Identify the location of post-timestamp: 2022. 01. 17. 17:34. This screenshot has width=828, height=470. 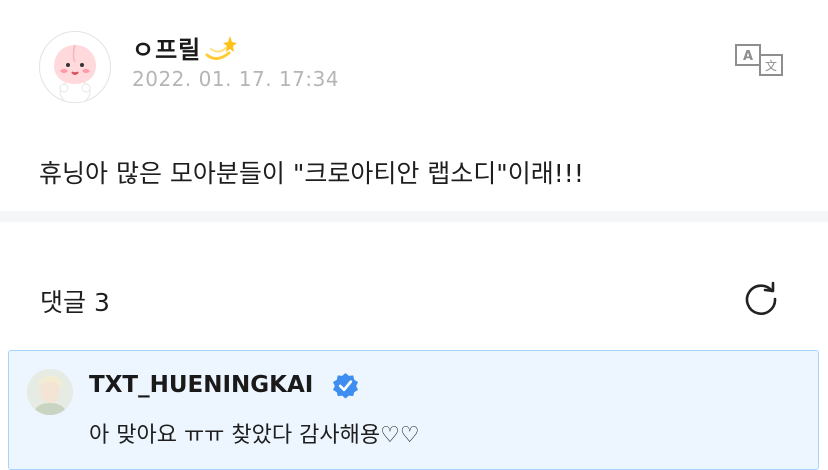
(236, 79).